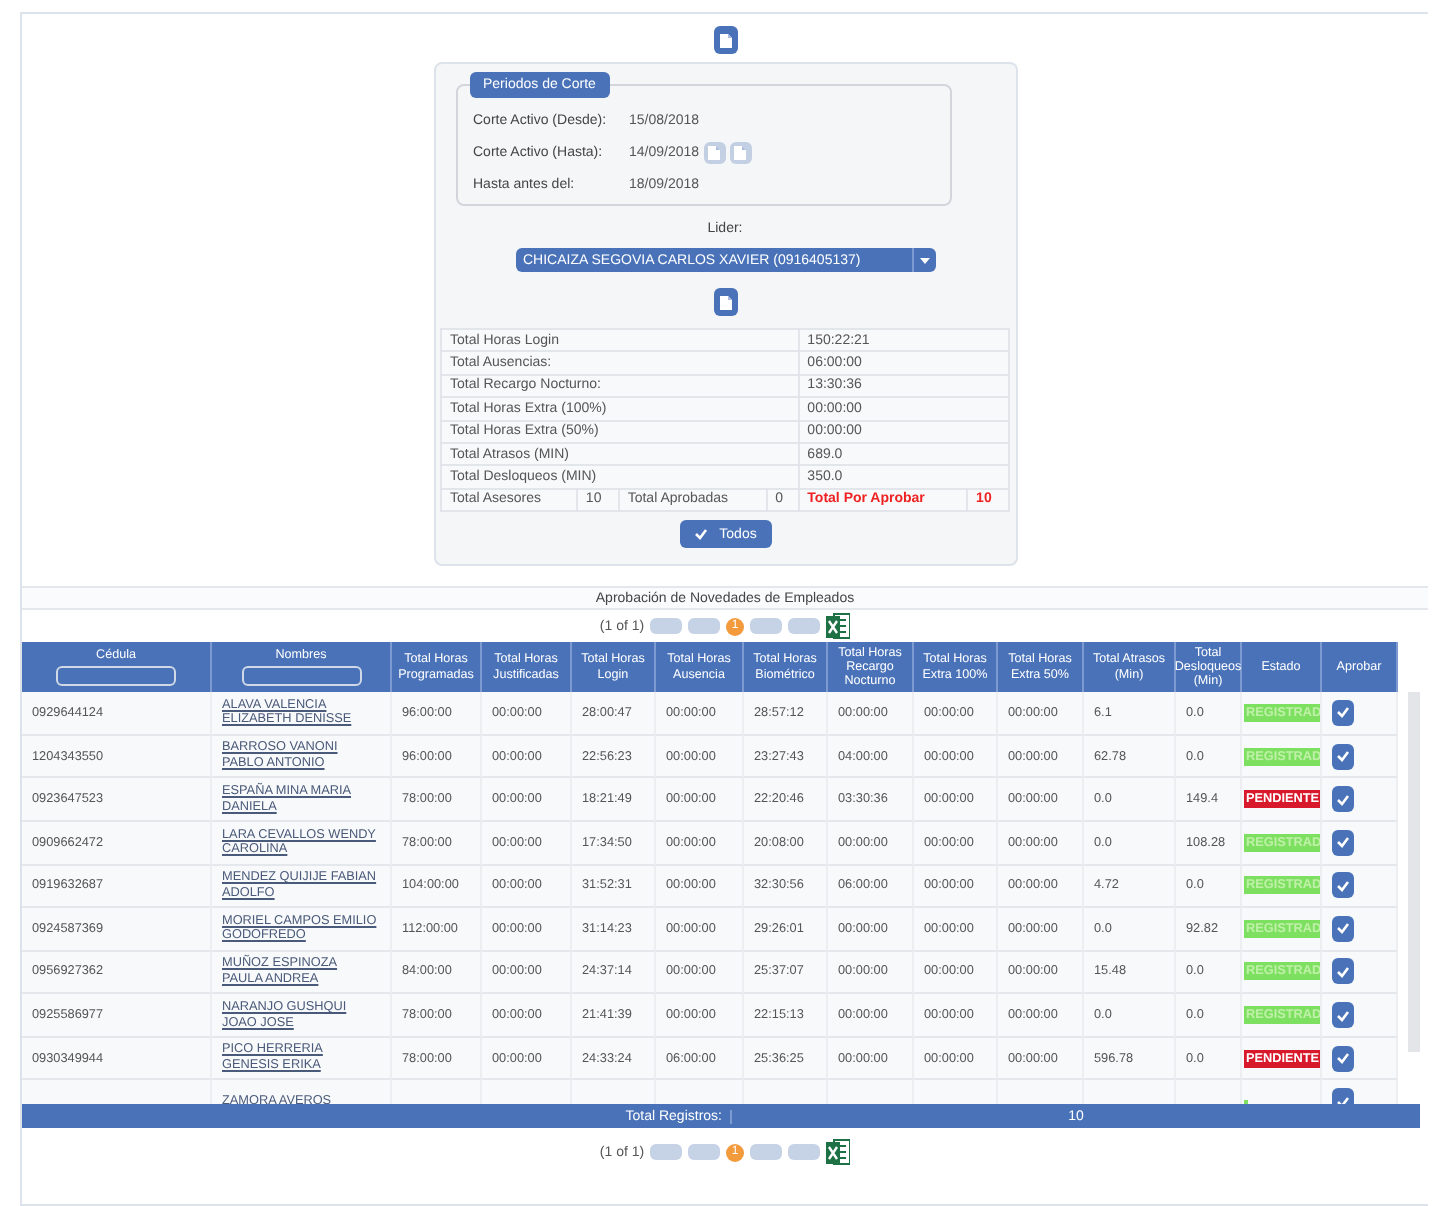 The width and height of the screenshot is (1436, 1206). I want to click on export-button, so click(725, 40).